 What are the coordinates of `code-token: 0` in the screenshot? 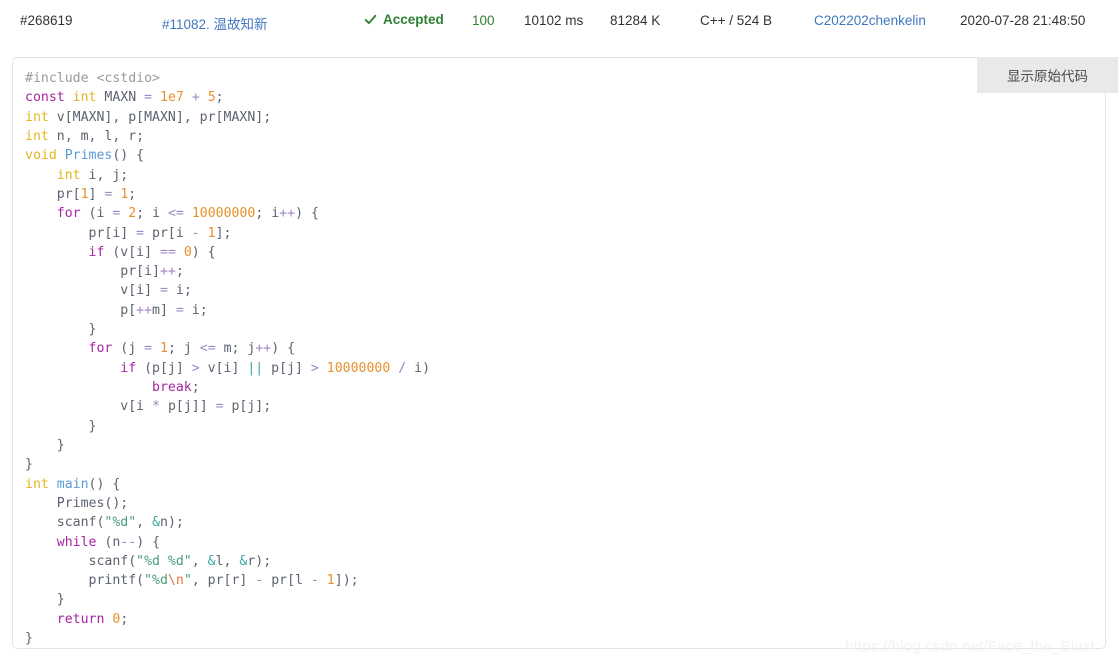 It's located at (187, 252).